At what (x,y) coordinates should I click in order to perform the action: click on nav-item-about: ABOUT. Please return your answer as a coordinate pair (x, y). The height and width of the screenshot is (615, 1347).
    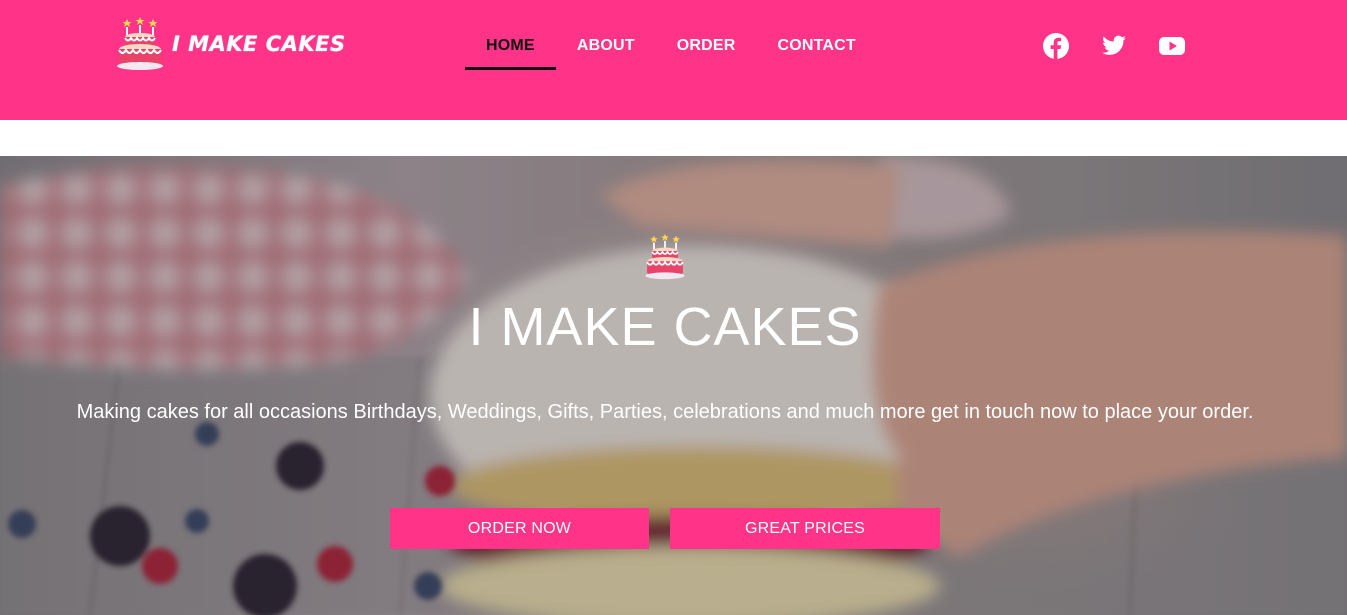
    Looking at the image, I should click on (606, 49).